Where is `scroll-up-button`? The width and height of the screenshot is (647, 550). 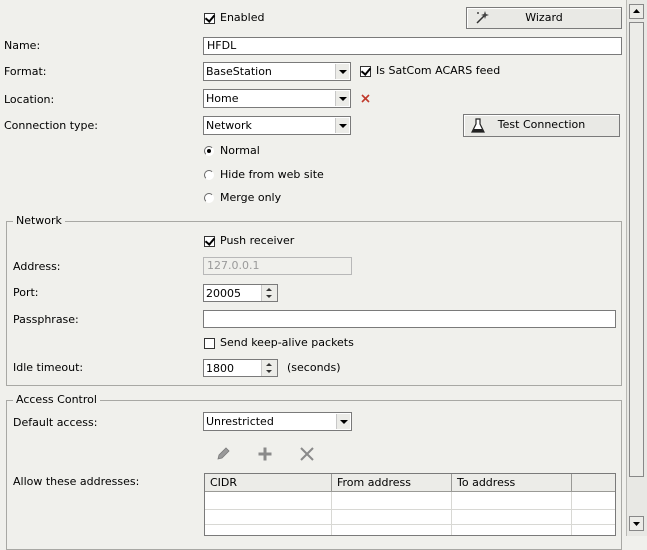 scroll-up-button is located at coordinates (636, 11).